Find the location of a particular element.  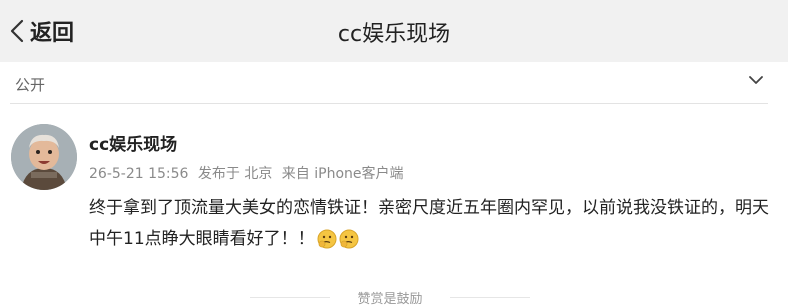

chevron-down-icon is located at coordinates (756, 80).